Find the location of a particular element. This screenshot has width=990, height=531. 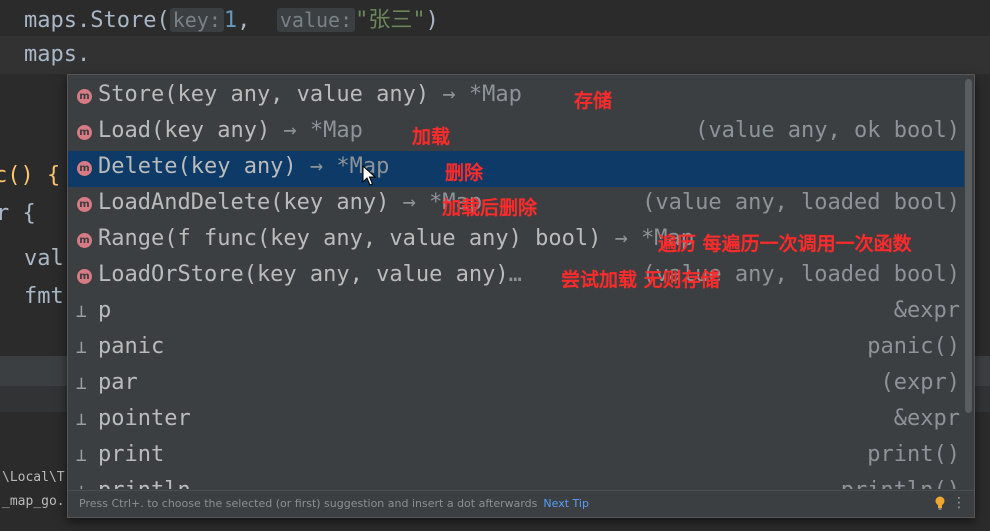

completion-item: m Store(key any, value any) → *Map 存储 is located at coordinates (516, 97).